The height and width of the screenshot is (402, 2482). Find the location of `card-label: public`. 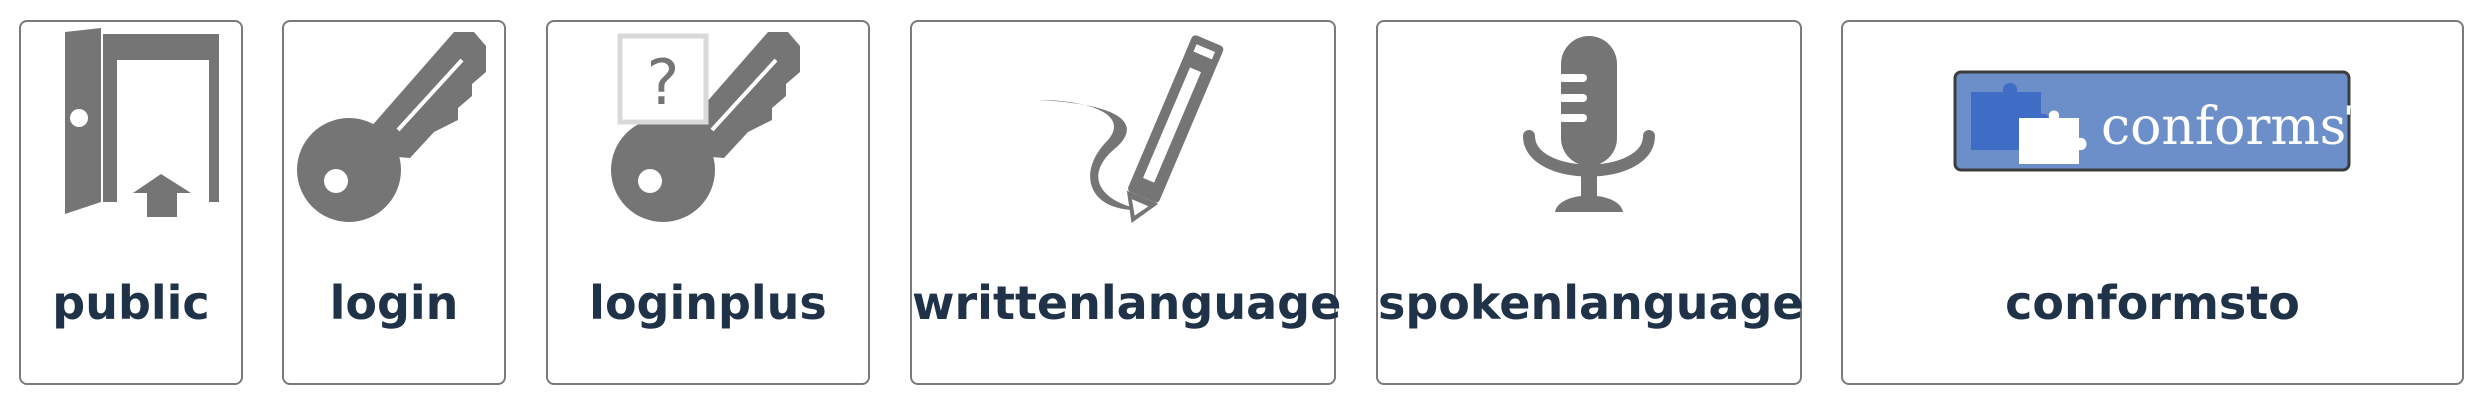

card-label: public is located at coordinates (131, 303).